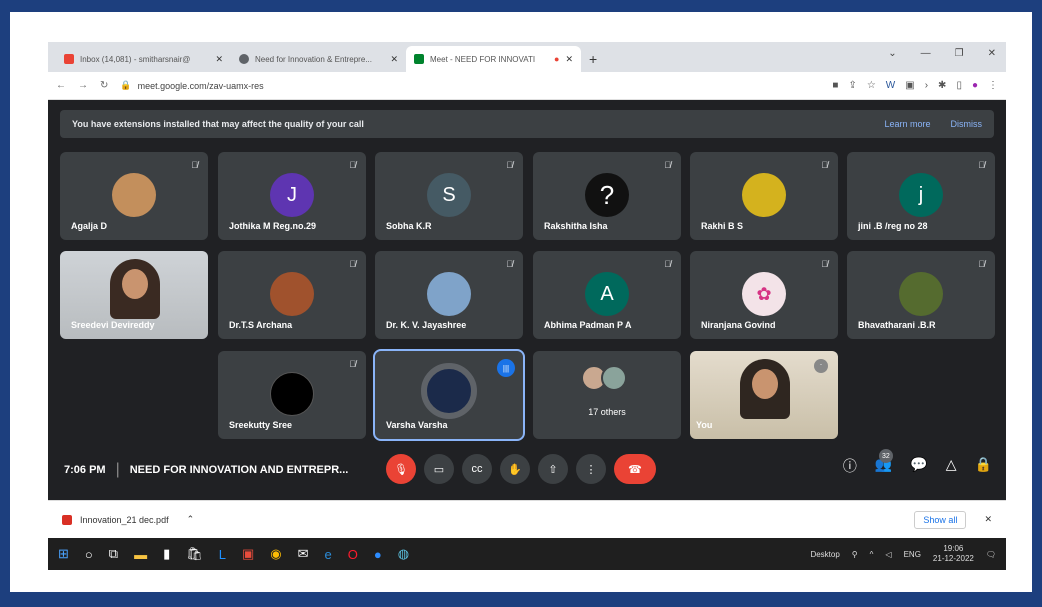  I want to click on others-tile: 17 others, so click(607, 395).